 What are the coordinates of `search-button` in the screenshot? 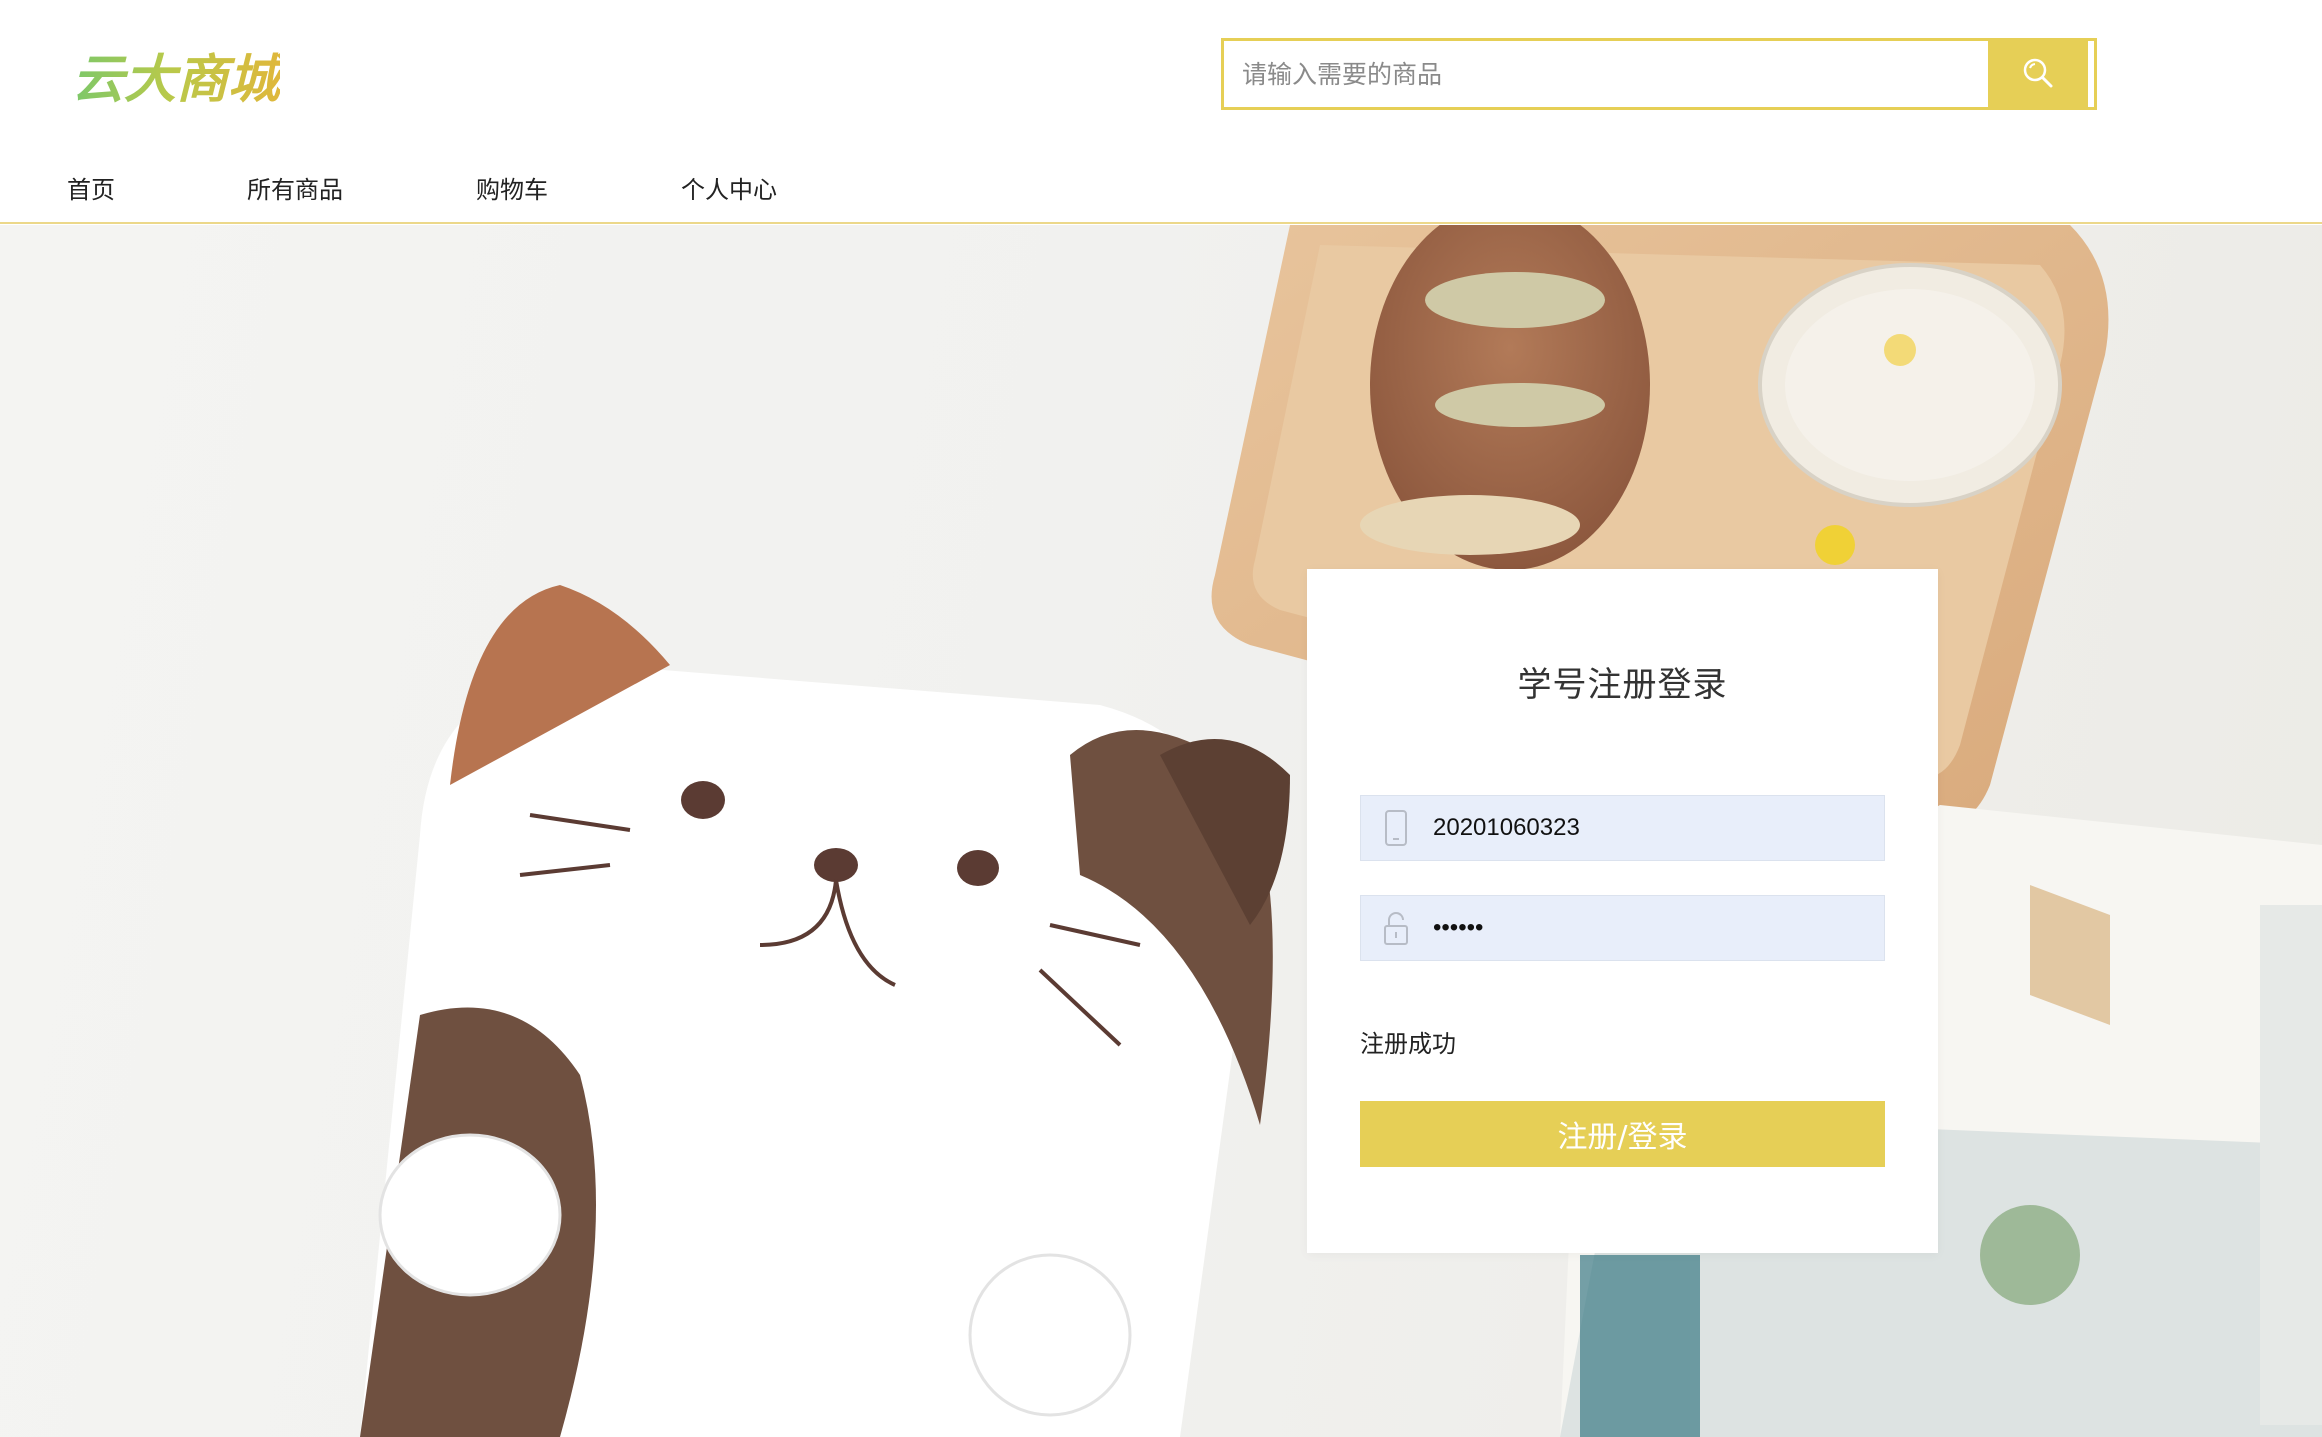 It's located at (2038, 74).